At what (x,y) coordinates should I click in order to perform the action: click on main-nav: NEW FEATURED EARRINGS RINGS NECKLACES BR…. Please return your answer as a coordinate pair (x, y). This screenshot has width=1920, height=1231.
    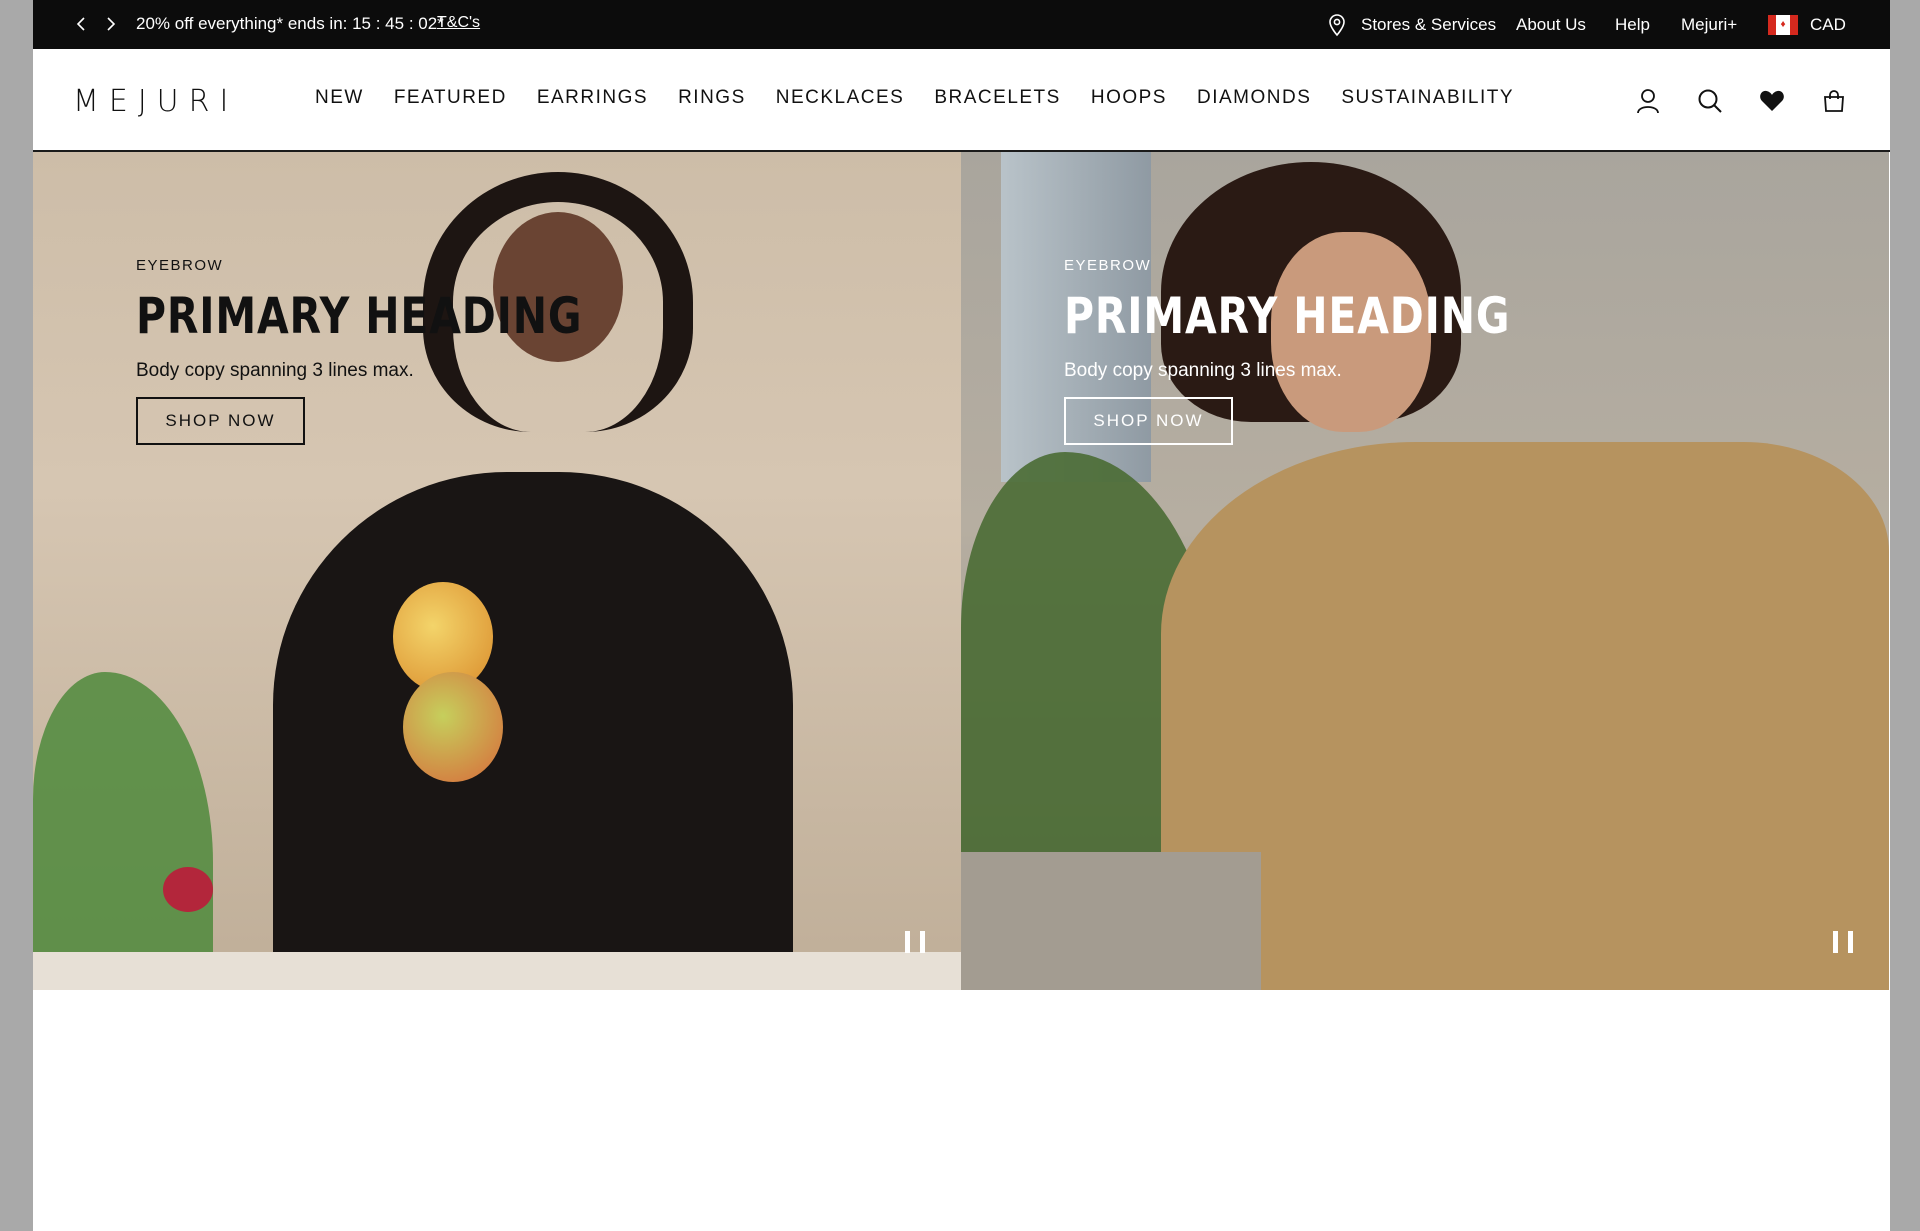
    Looking at the image, I should click on (929, 98).